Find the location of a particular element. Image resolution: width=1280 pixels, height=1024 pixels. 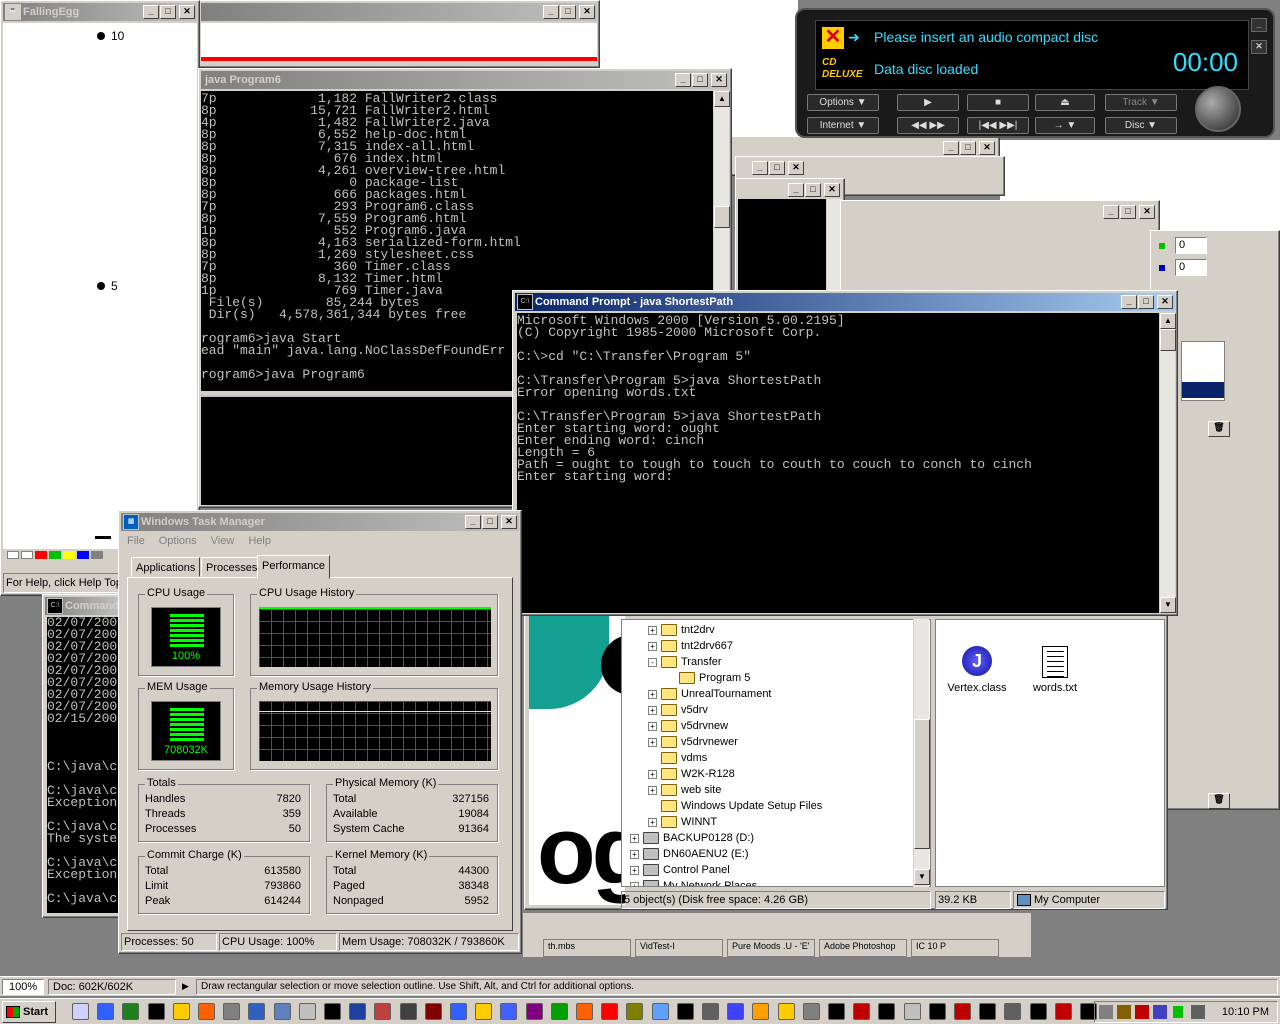

tree-item: + tnt2drv is located at coordinates (681, 630).